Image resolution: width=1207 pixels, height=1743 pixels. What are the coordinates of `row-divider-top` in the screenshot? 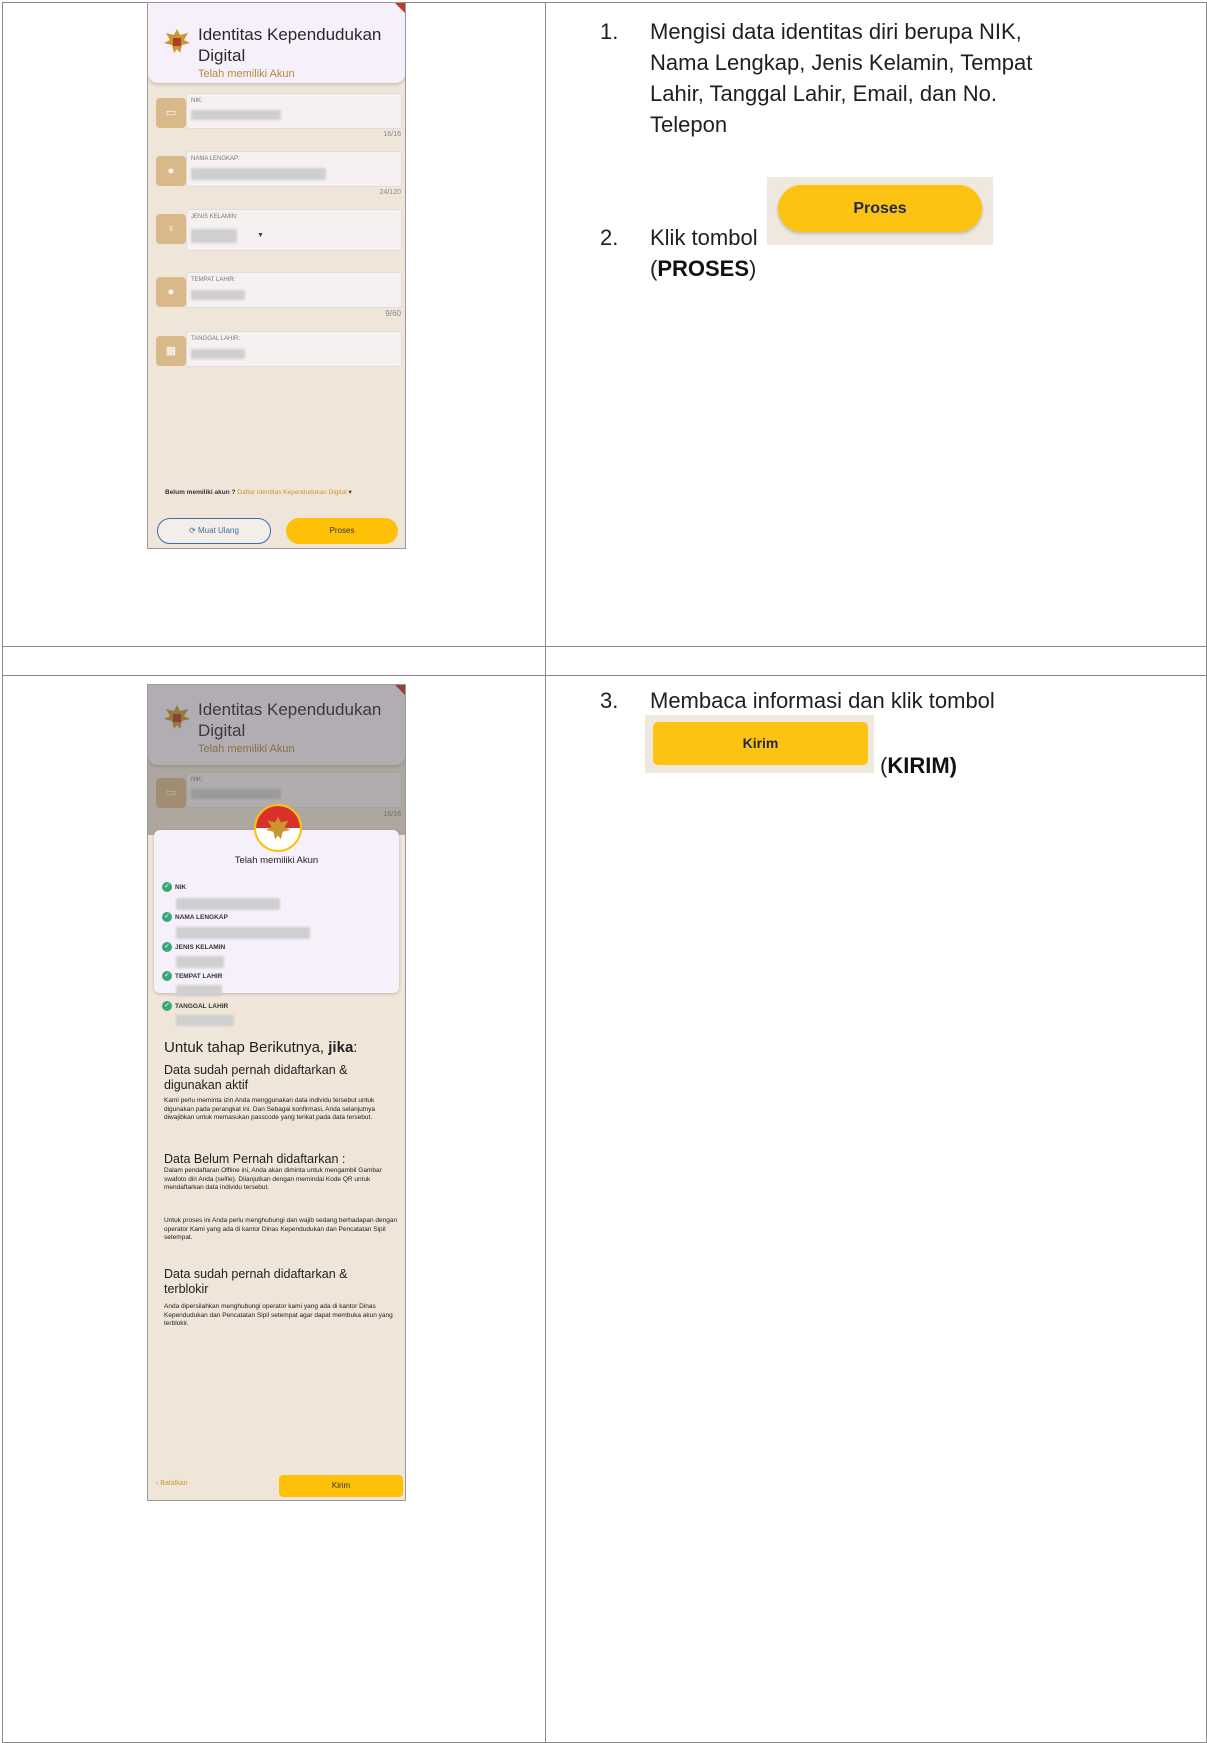 It's located at (604, 646).